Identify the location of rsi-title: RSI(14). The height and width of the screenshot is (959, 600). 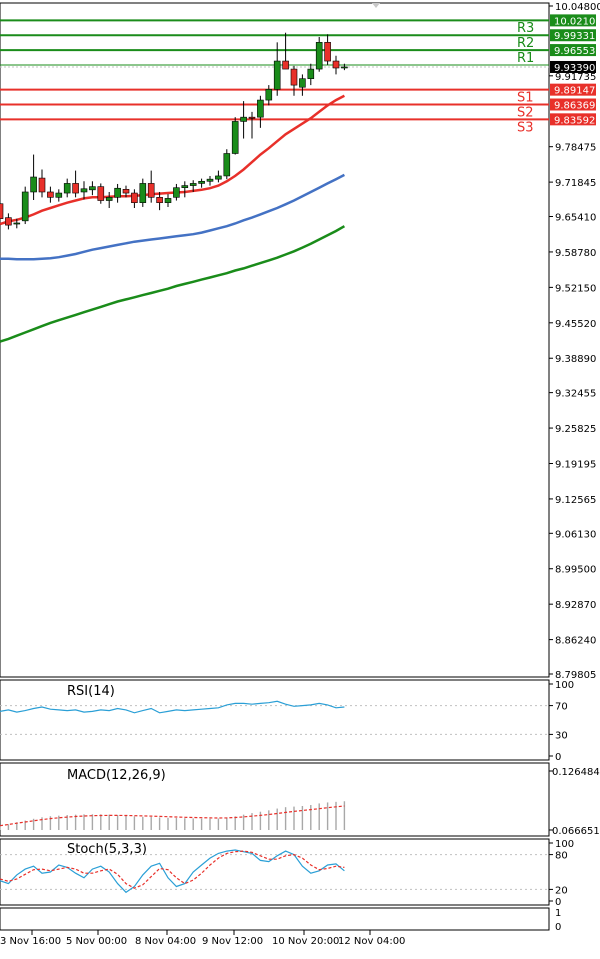
(91, 691).